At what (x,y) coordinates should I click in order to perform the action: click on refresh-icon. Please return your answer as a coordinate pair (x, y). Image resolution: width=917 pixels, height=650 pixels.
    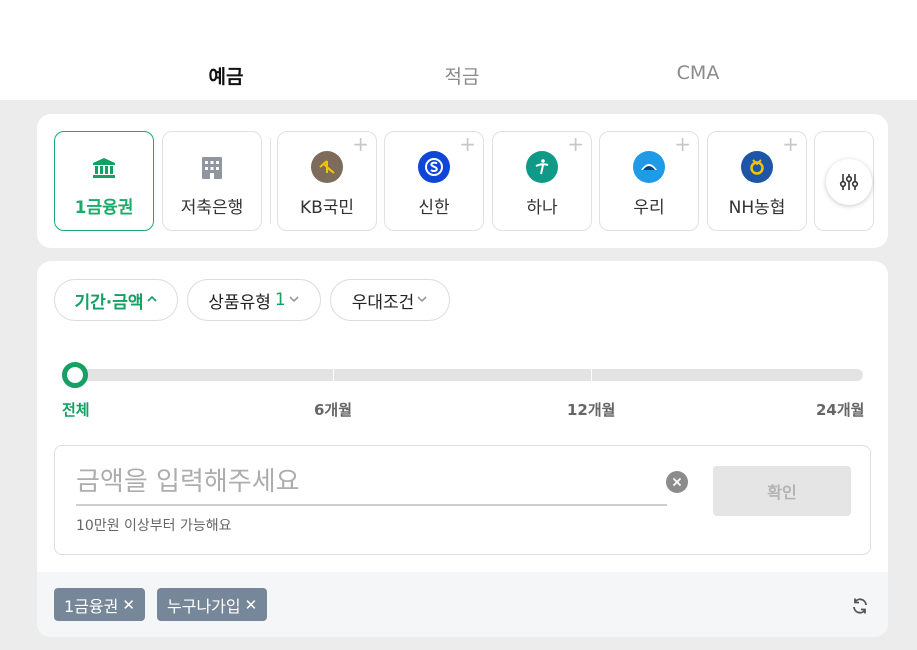
    Looking at the image, I should click on (860, 606).